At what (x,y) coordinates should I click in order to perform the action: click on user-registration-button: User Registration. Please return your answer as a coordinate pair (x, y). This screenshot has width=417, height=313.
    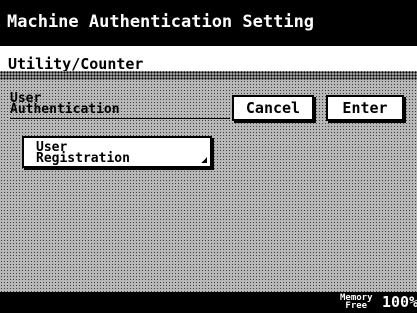
    Looking at the image, I should click on (117, 152).